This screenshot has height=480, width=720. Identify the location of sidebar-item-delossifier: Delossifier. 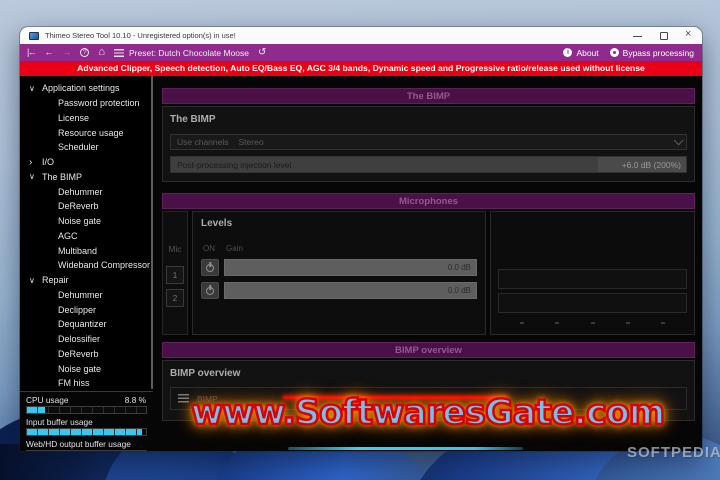
(86, 339).